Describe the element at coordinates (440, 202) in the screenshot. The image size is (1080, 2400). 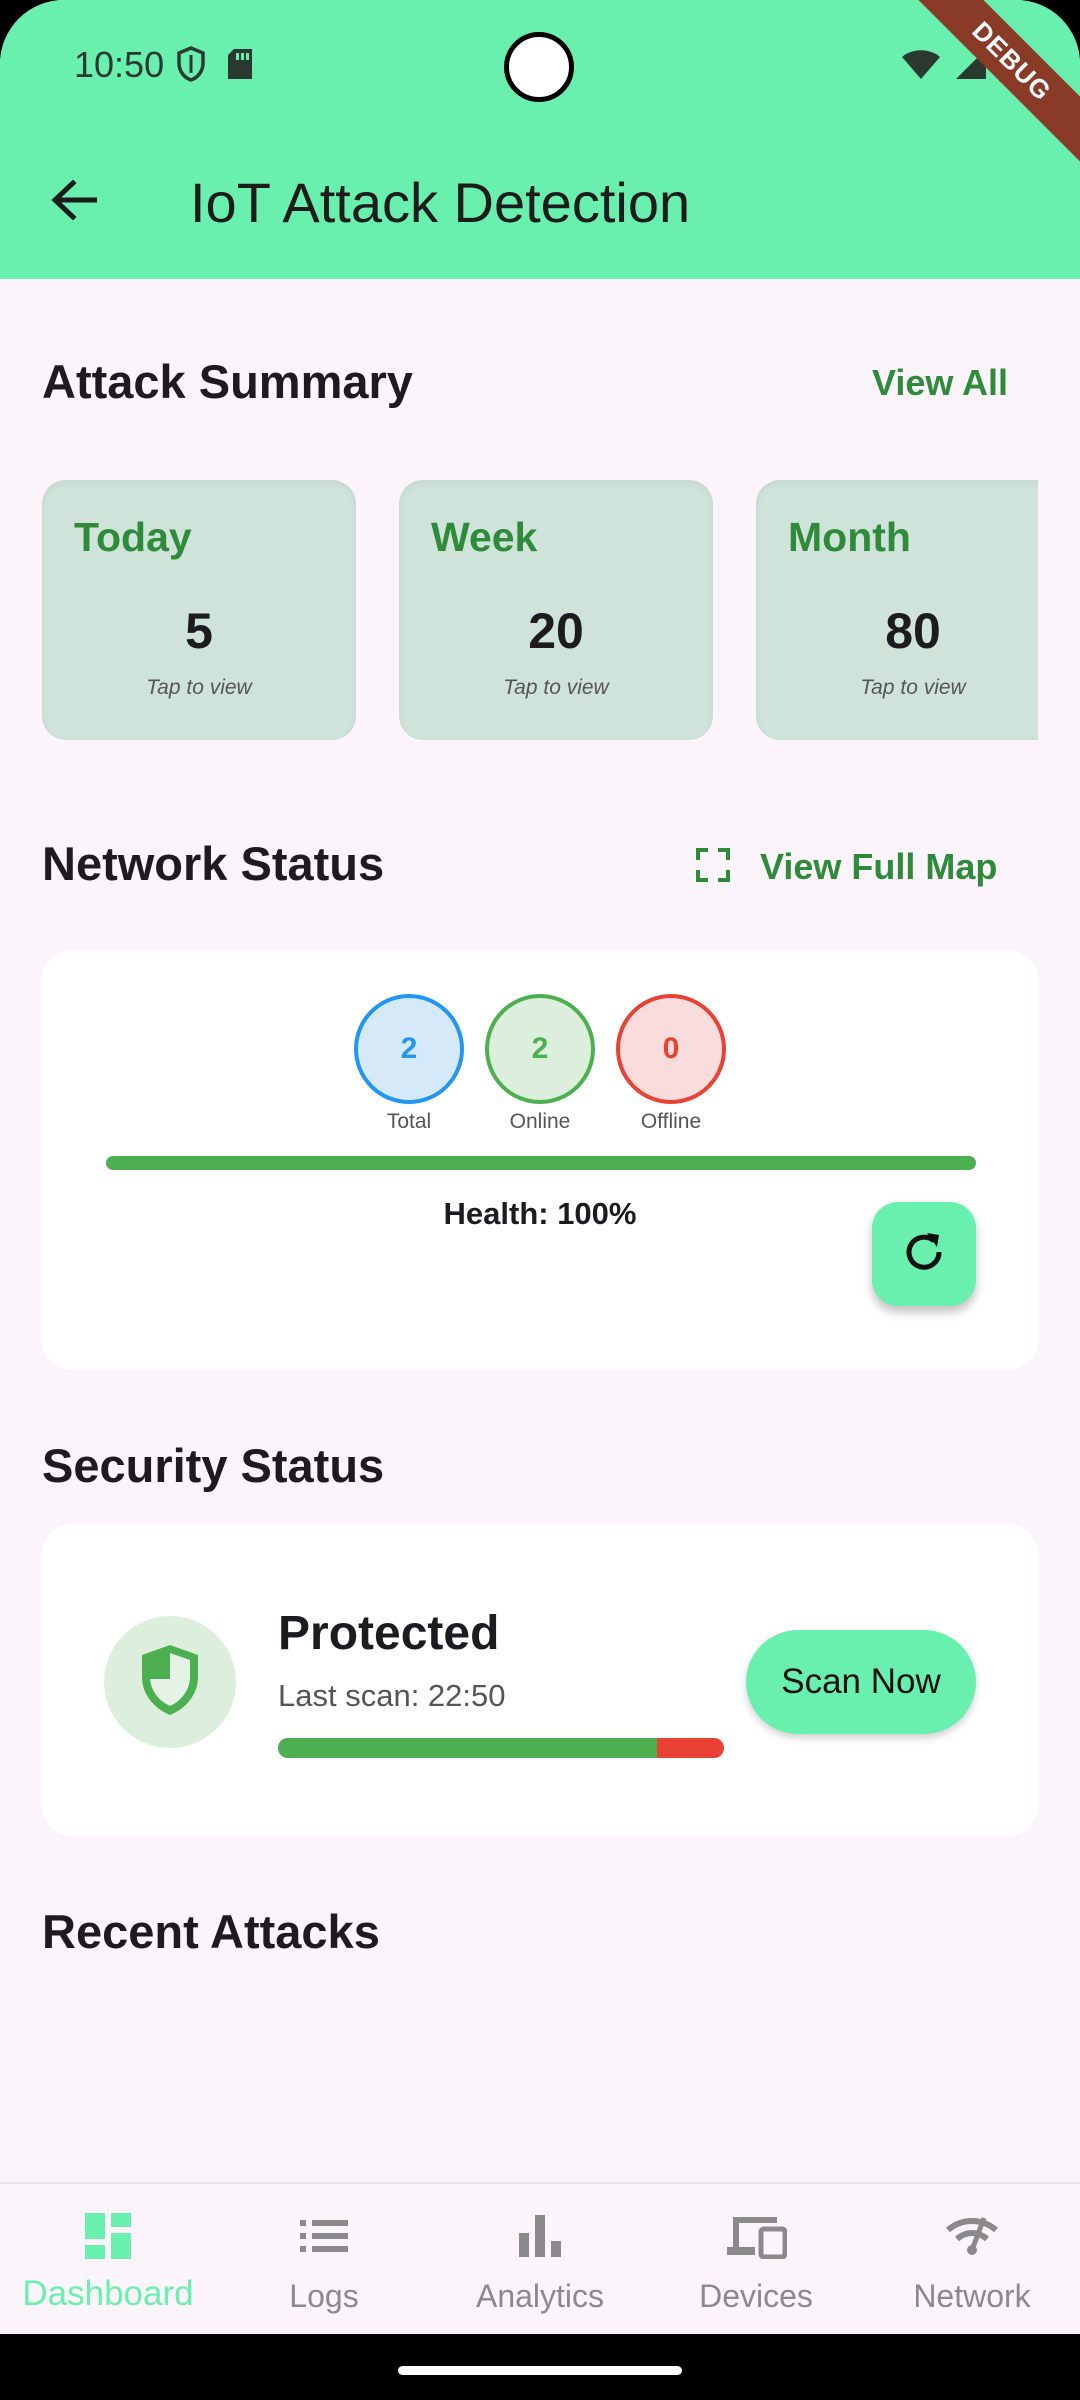
I see `page-title: IoT Attack Detection` at that location.